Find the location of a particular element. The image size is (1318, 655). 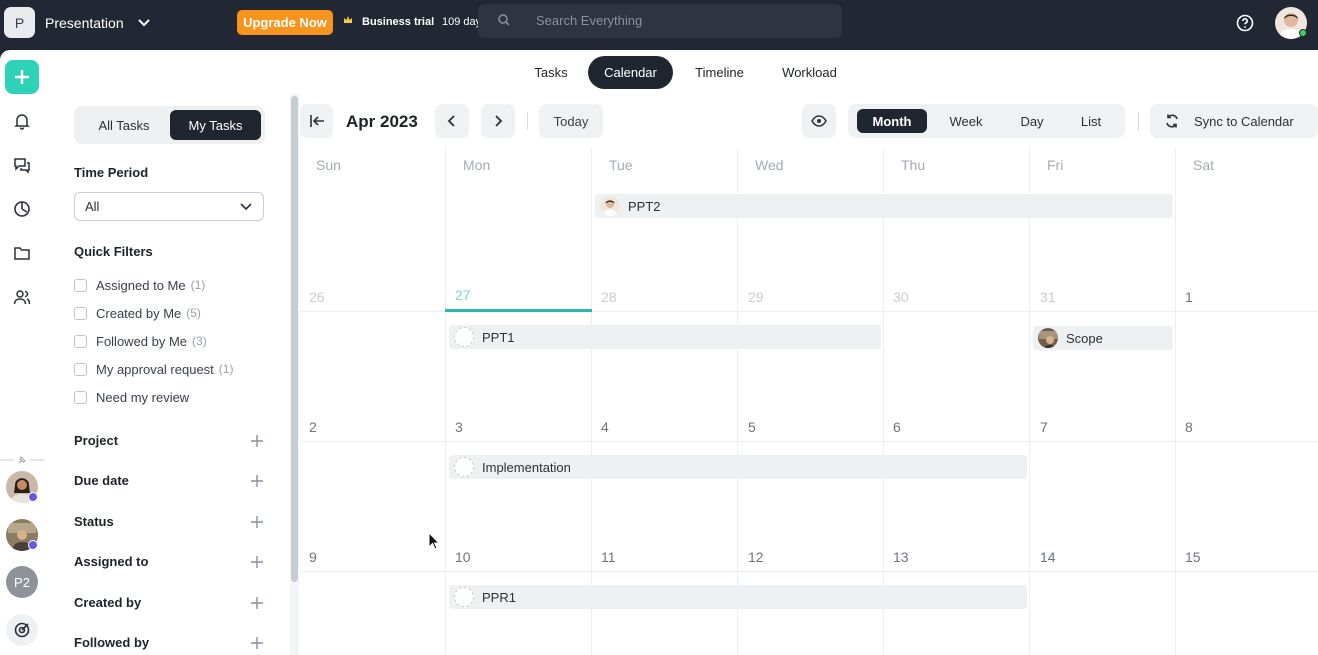

next-month-button is located at coordinates (498, 121).